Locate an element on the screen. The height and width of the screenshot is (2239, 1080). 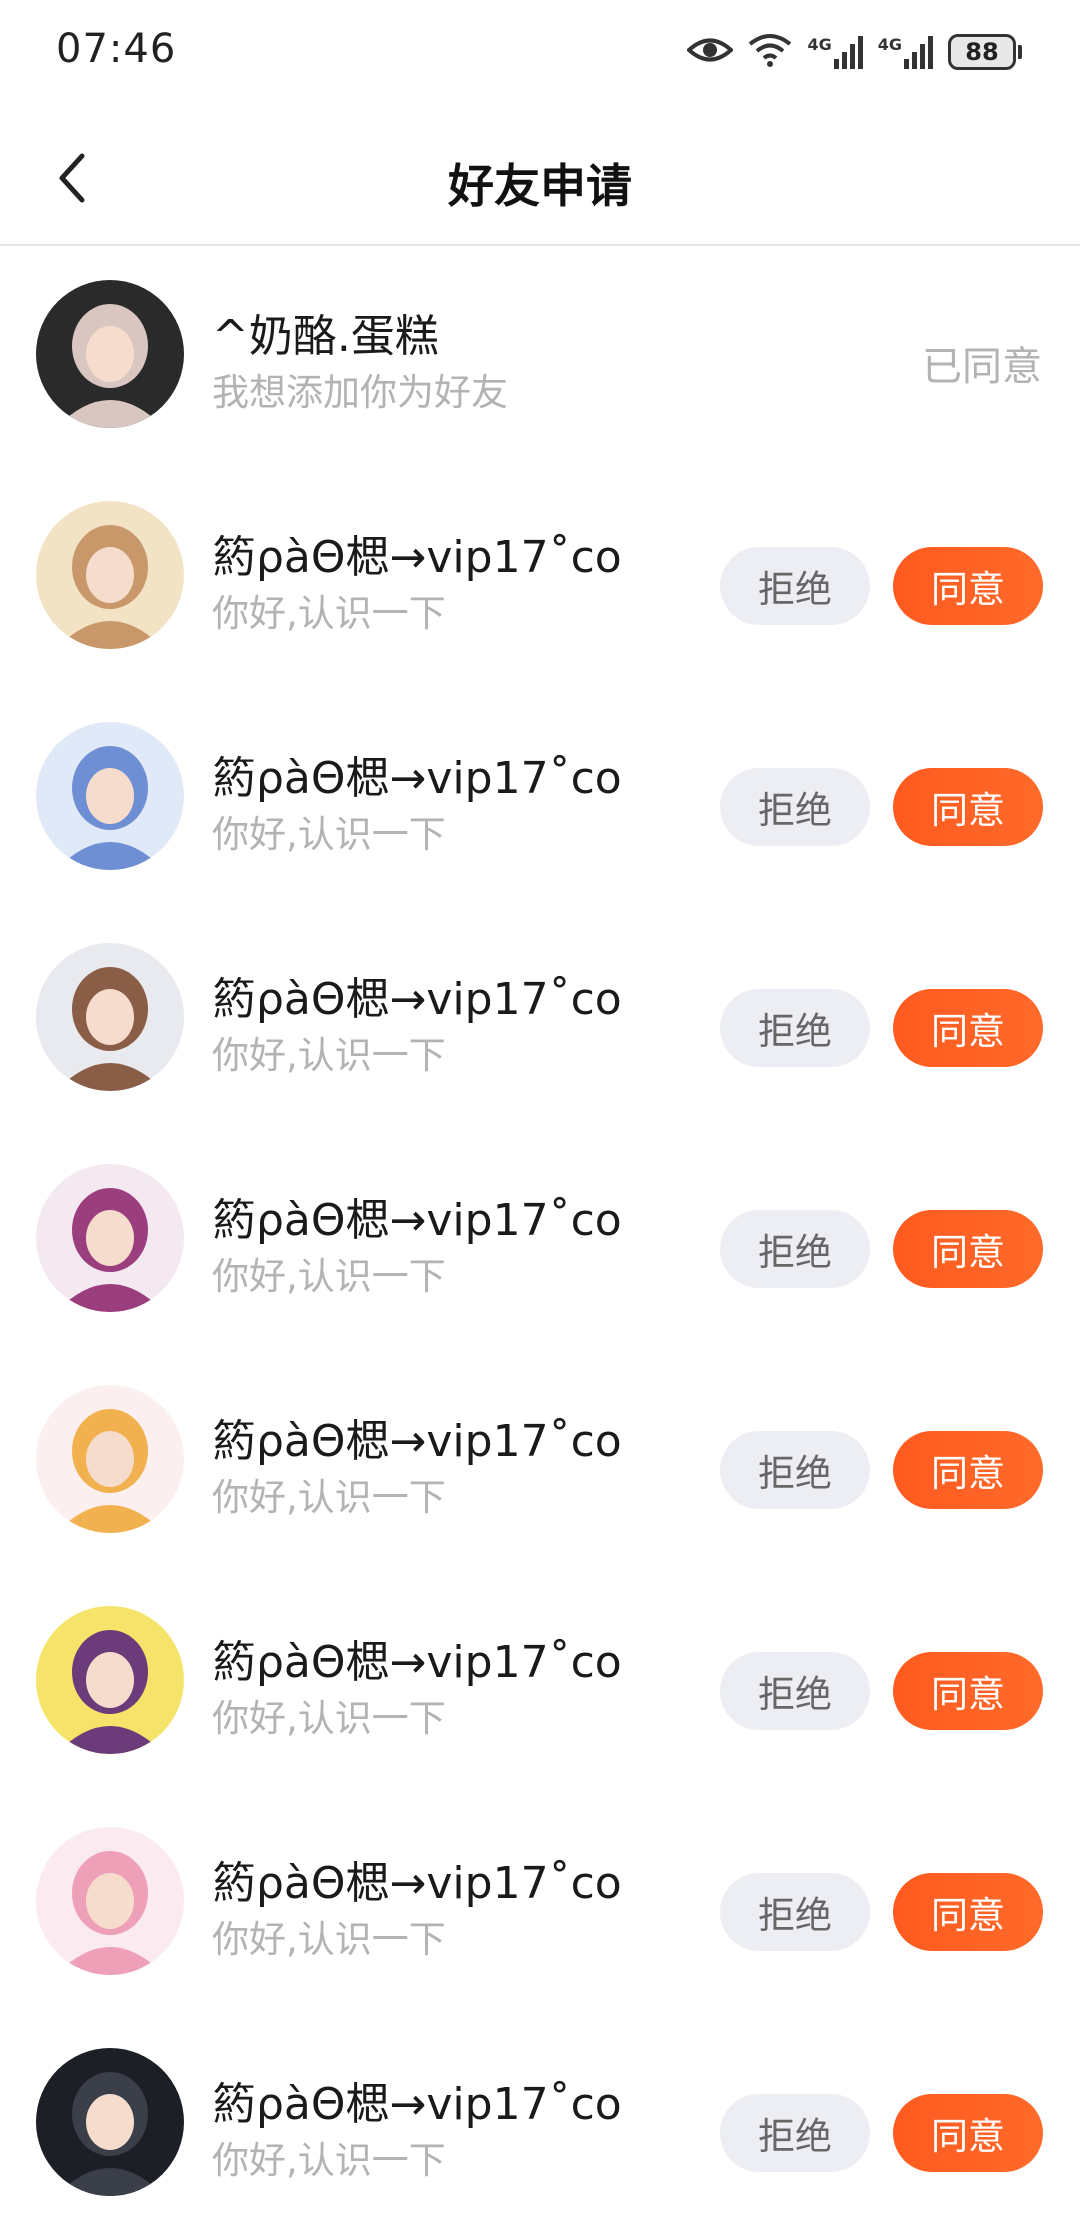
status-icons: 4G 4G 88 is located at coordinates (854, 52).